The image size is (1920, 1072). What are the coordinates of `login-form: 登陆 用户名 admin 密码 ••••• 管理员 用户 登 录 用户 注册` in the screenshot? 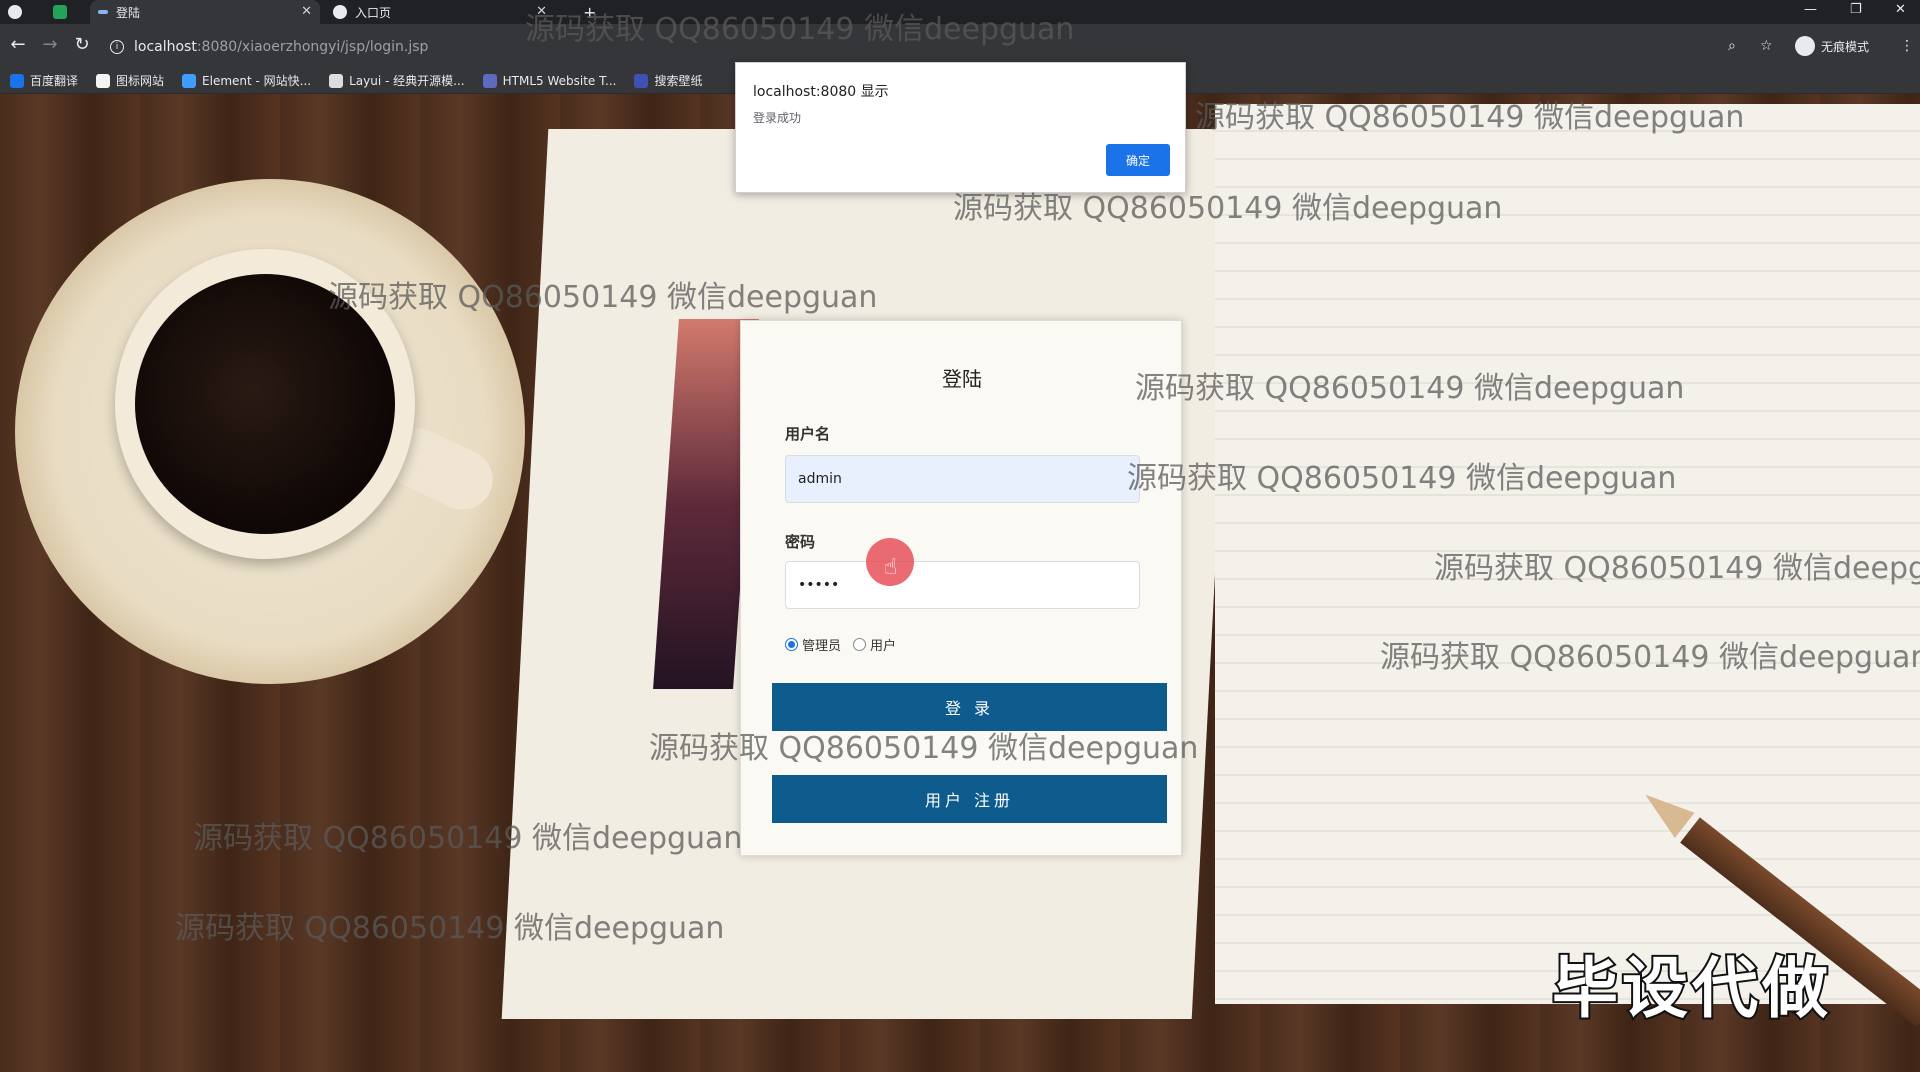 It's located at (961, 588).